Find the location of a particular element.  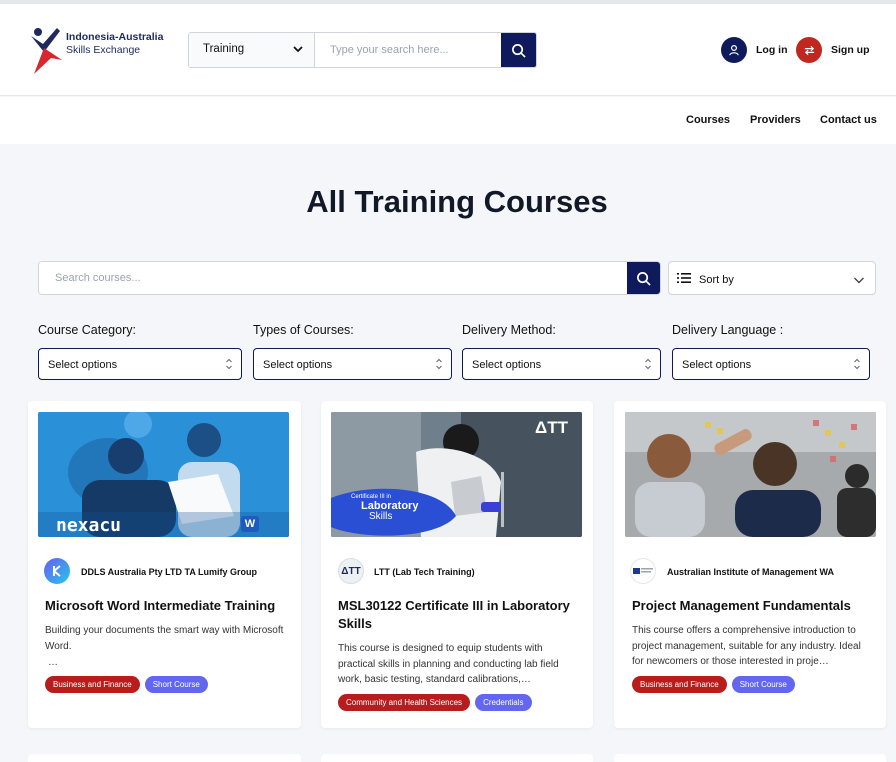

filter-label-category: Course Category: is located at coordinates (87, 330).